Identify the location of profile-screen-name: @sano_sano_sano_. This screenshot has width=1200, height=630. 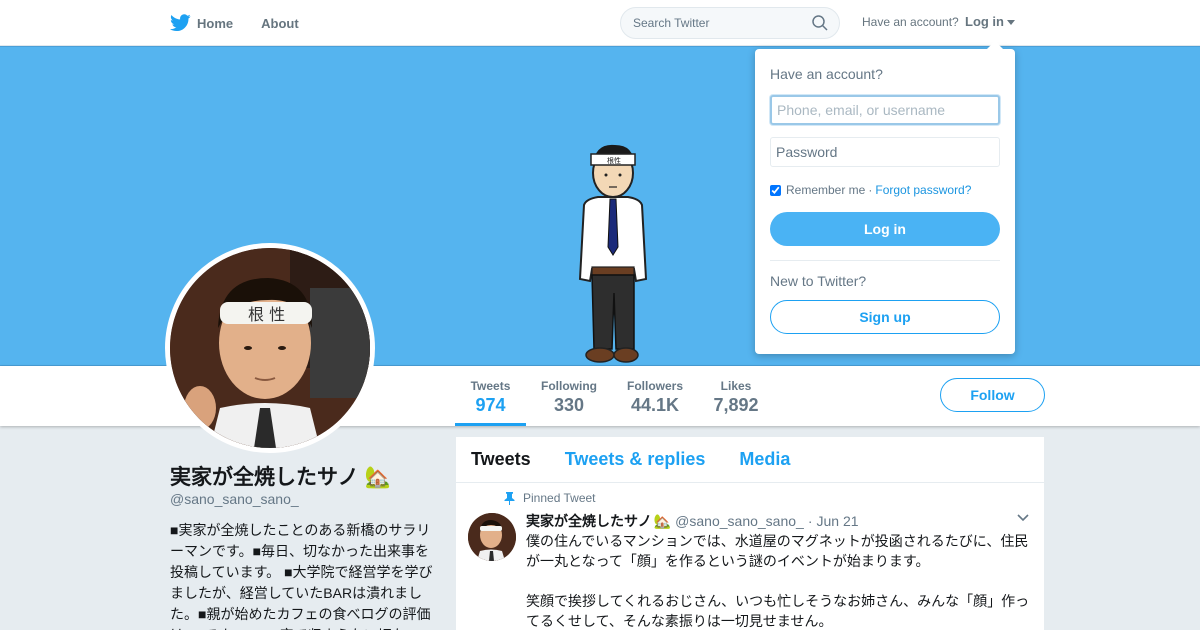
(234, 499).